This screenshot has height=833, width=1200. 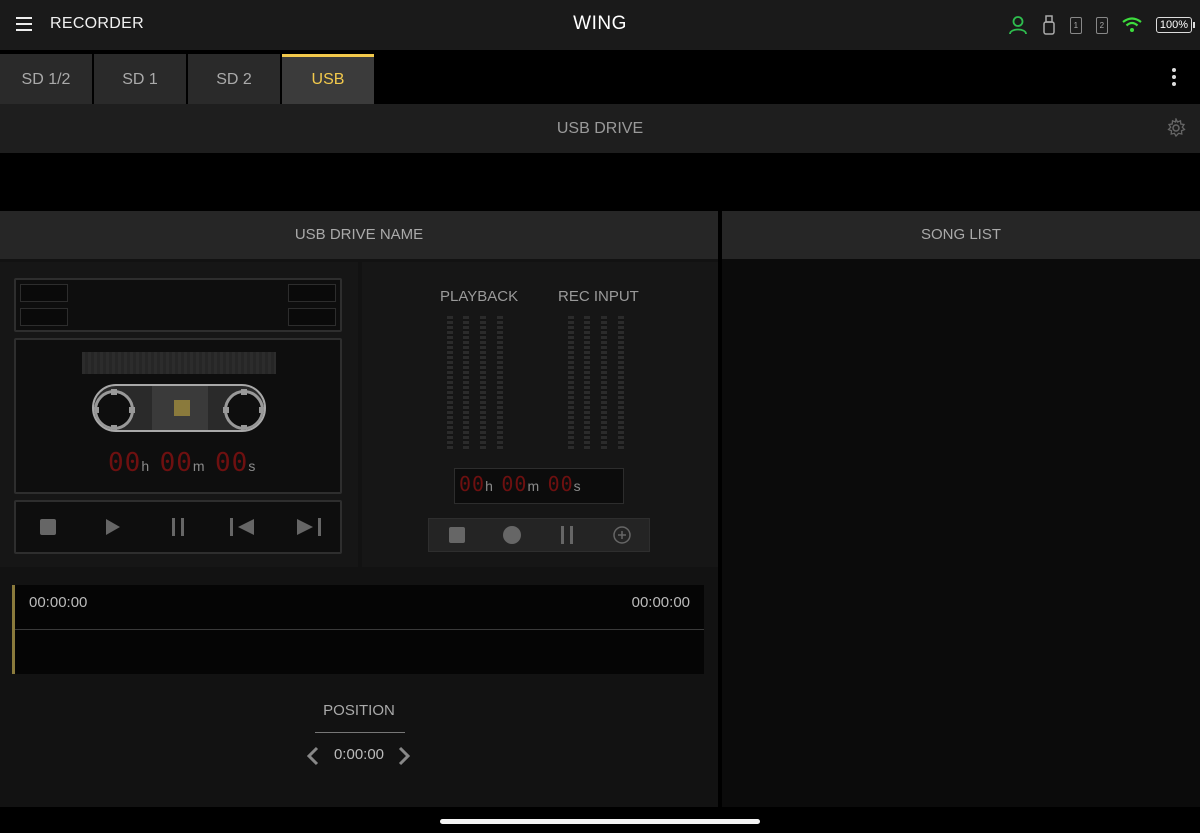 I want to click on rec-input-label: REC INPUT, so click(x=598, y=296).